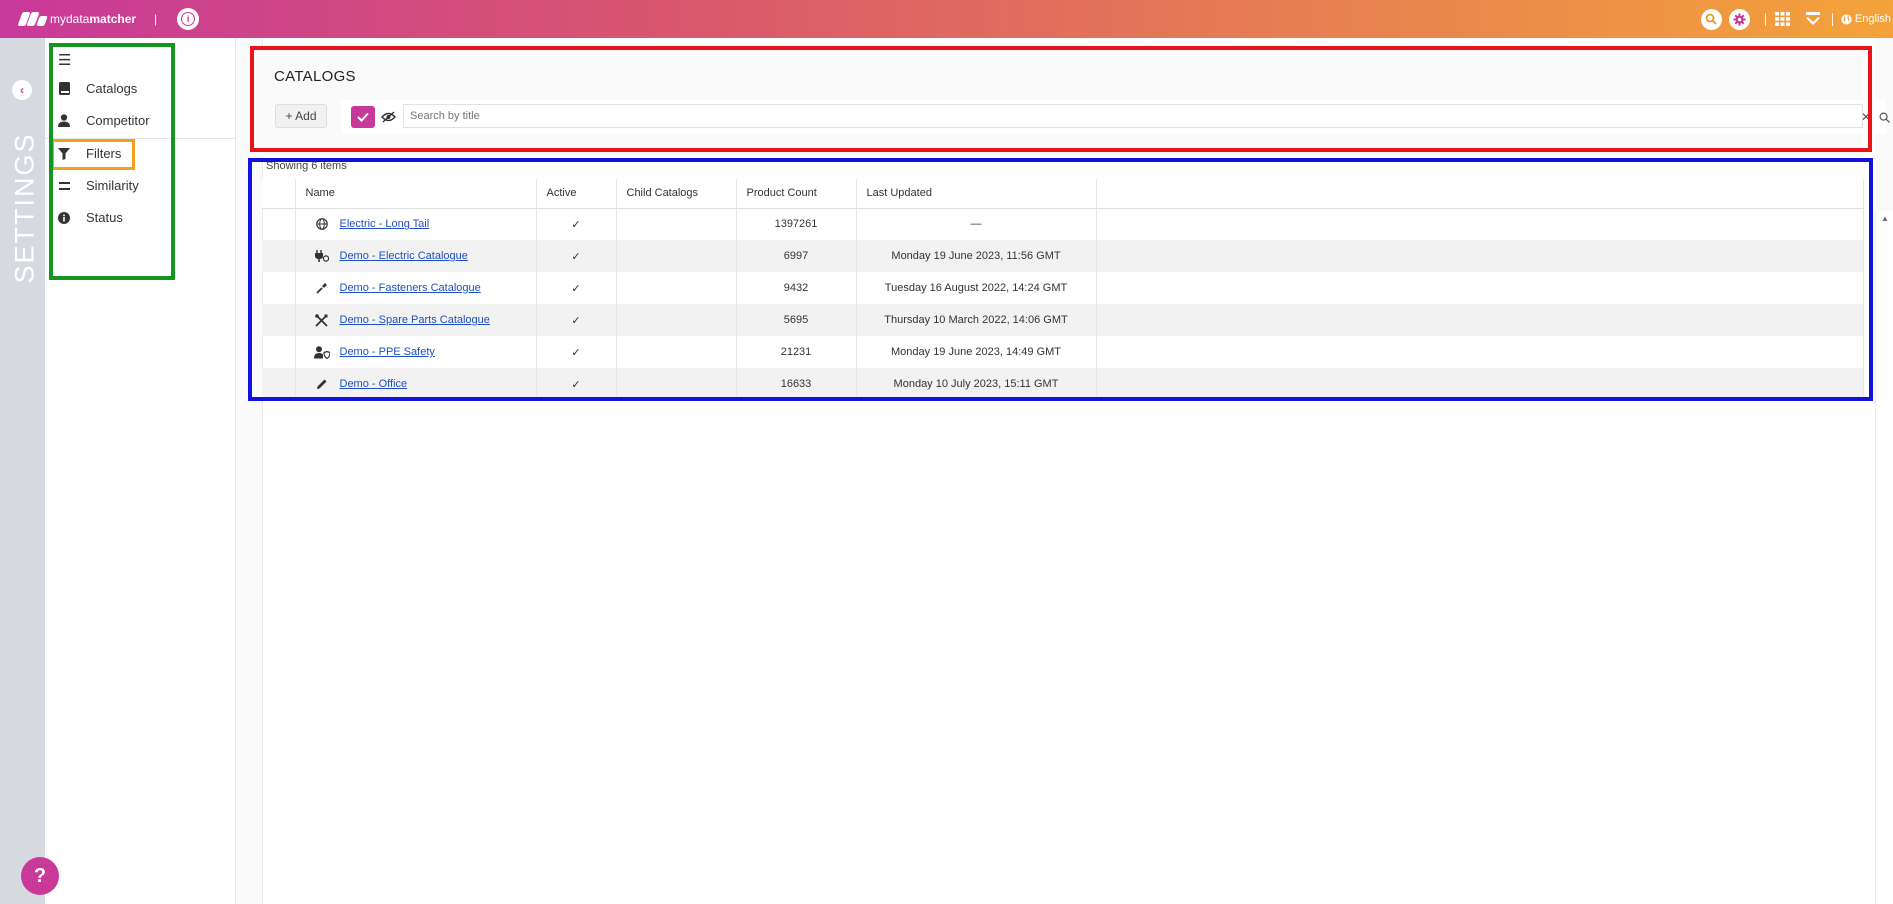 This screenshot has height=904, width=1893. Describe the element at coordinates (1796, 19) in the screenshot. I see `top-right-tools: English` at that location.